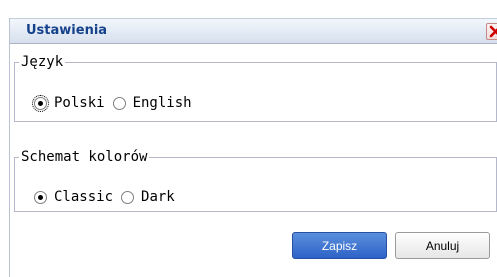 This screenshot has height=277, width=497. What do you see at coordinates (67, 30) in the screenshot?
I see `dialog-title: Ustawienia` at bounding box center [67, 30].